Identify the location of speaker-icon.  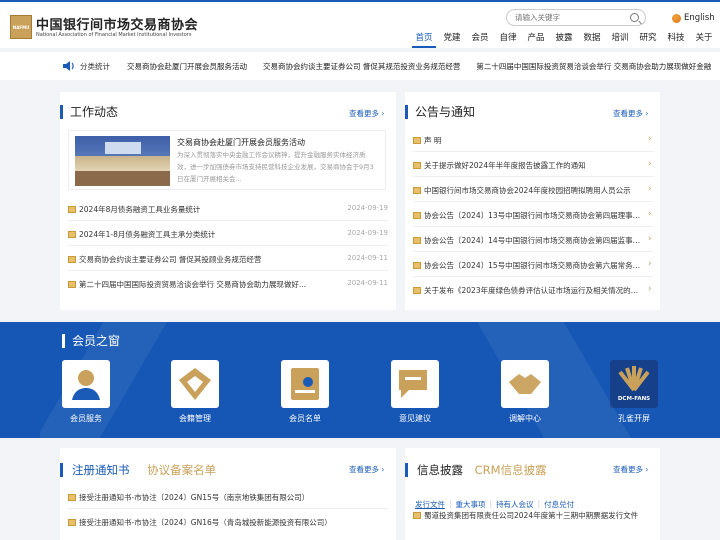
(68, 66).